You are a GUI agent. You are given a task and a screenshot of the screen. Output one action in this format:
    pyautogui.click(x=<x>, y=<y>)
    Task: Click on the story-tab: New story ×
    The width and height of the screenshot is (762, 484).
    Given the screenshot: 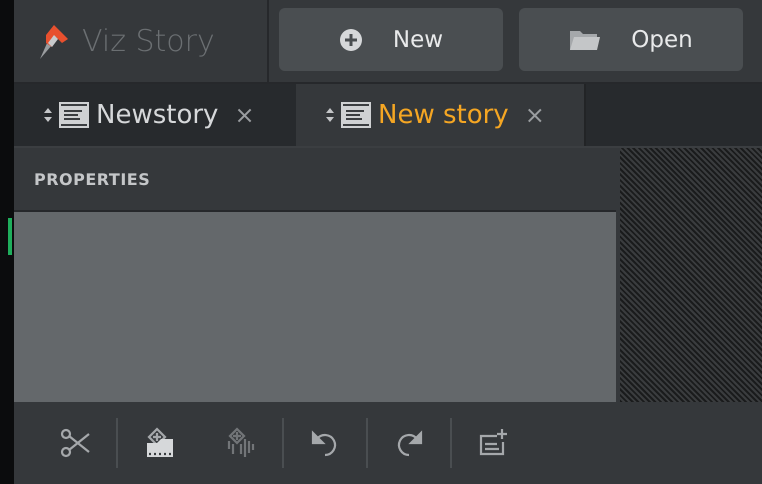 What is the action you would take?
    pyautogui.click(x=441, y=115)
    